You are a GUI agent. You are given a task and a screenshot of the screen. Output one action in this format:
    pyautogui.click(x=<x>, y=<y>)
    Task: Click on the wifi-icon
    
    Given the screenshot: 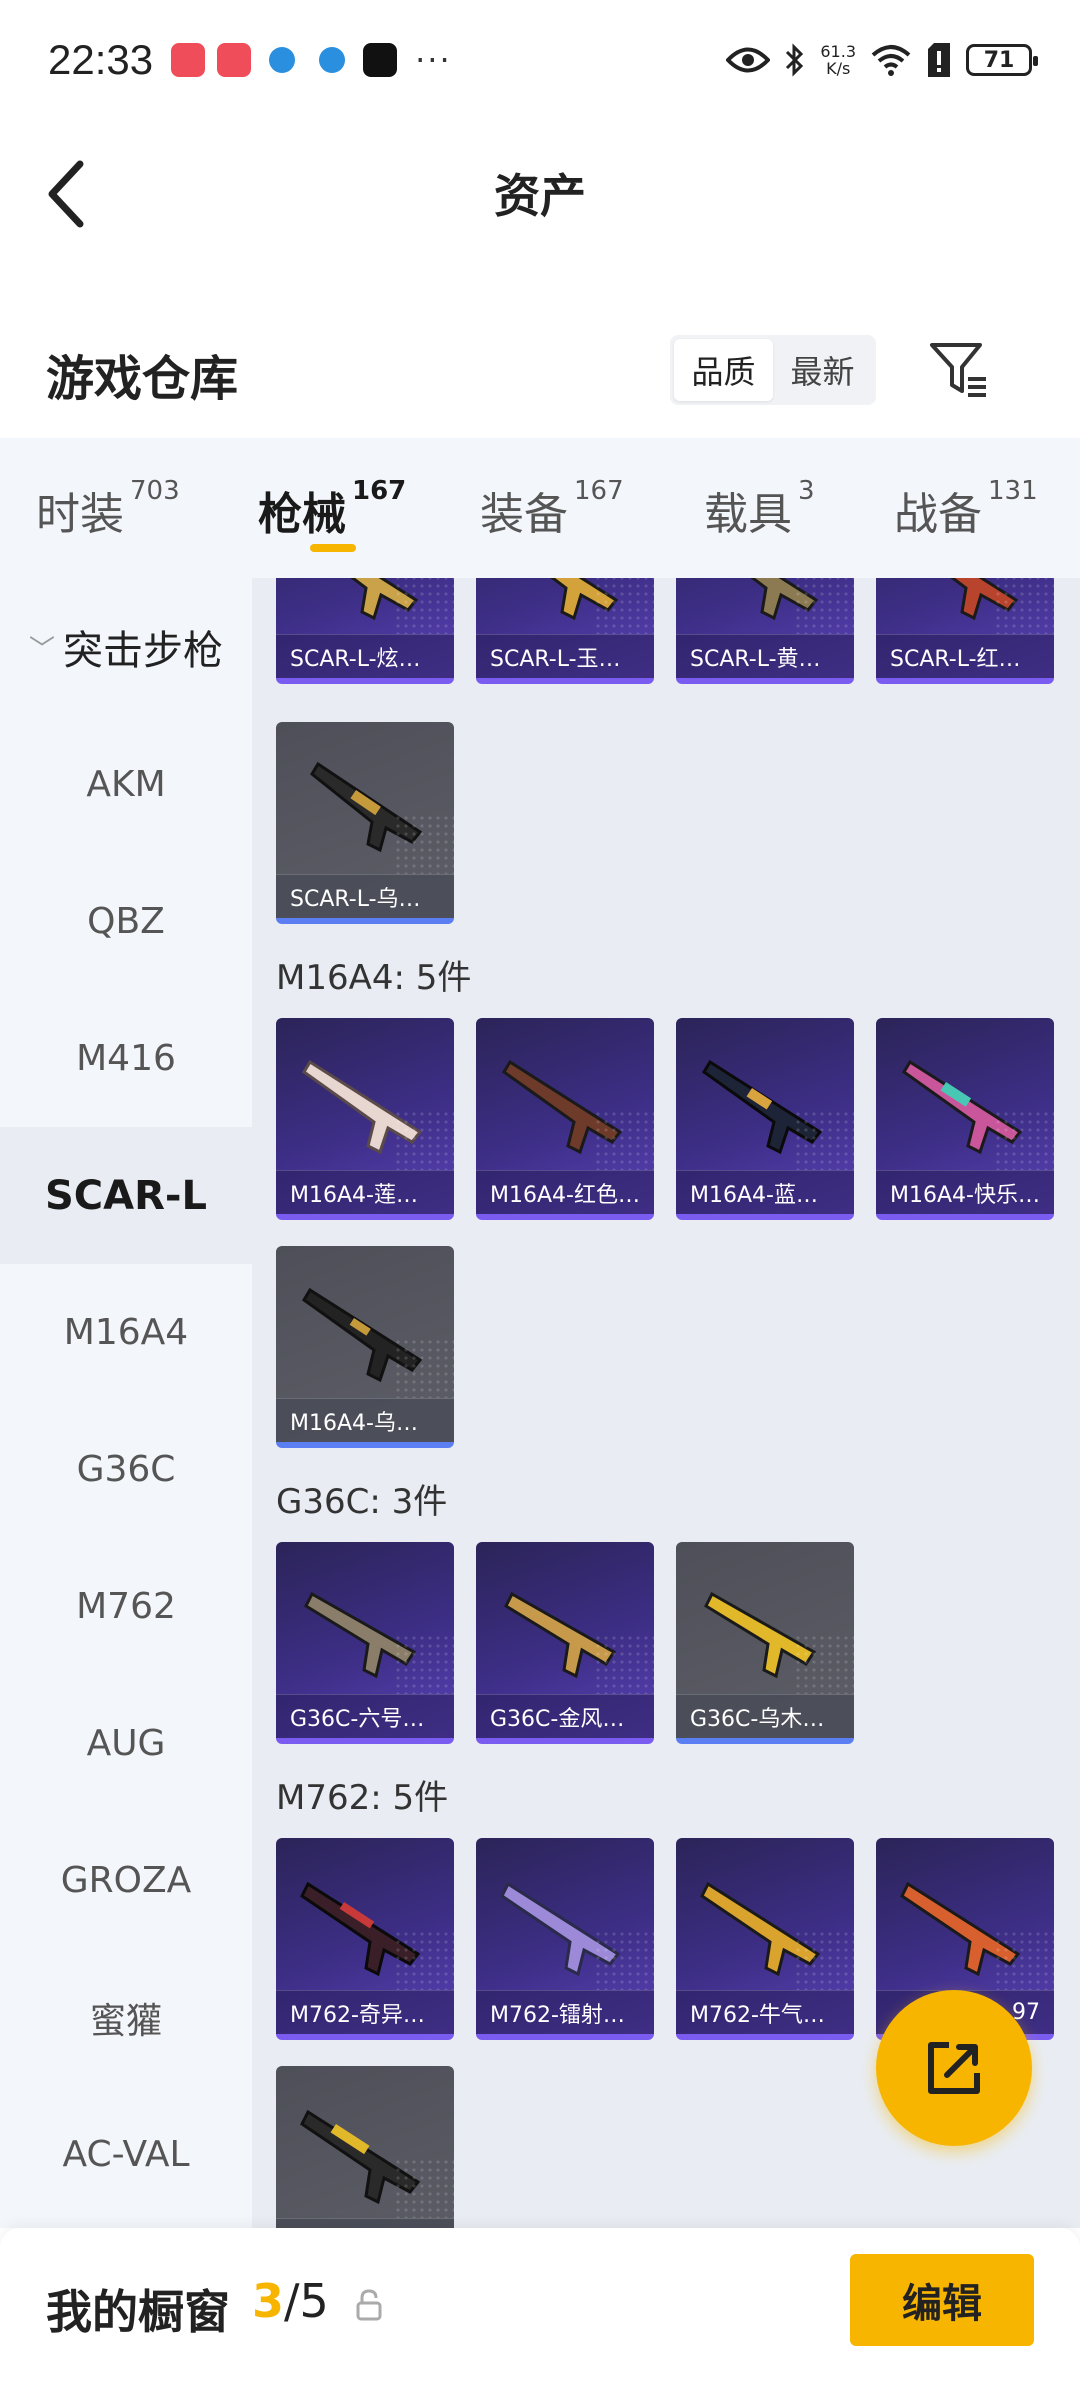 What is the action you would take?
    pyautogui.click(x=891, y=60)
    